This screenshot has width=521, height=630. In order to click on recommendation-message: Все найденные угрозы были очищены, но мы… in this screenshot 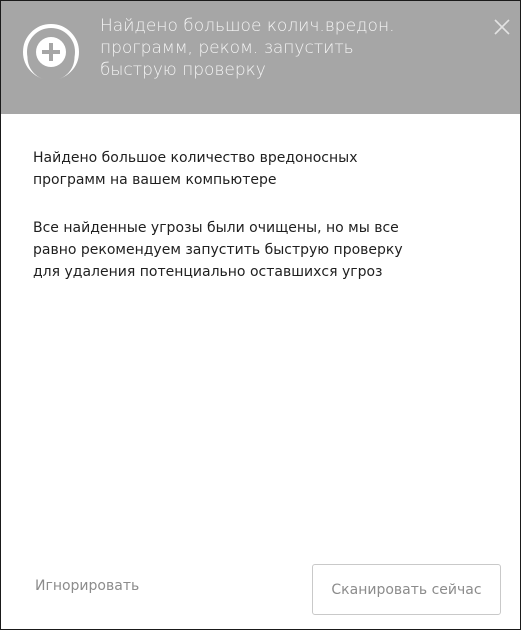, I will do `click(218, 250)`.